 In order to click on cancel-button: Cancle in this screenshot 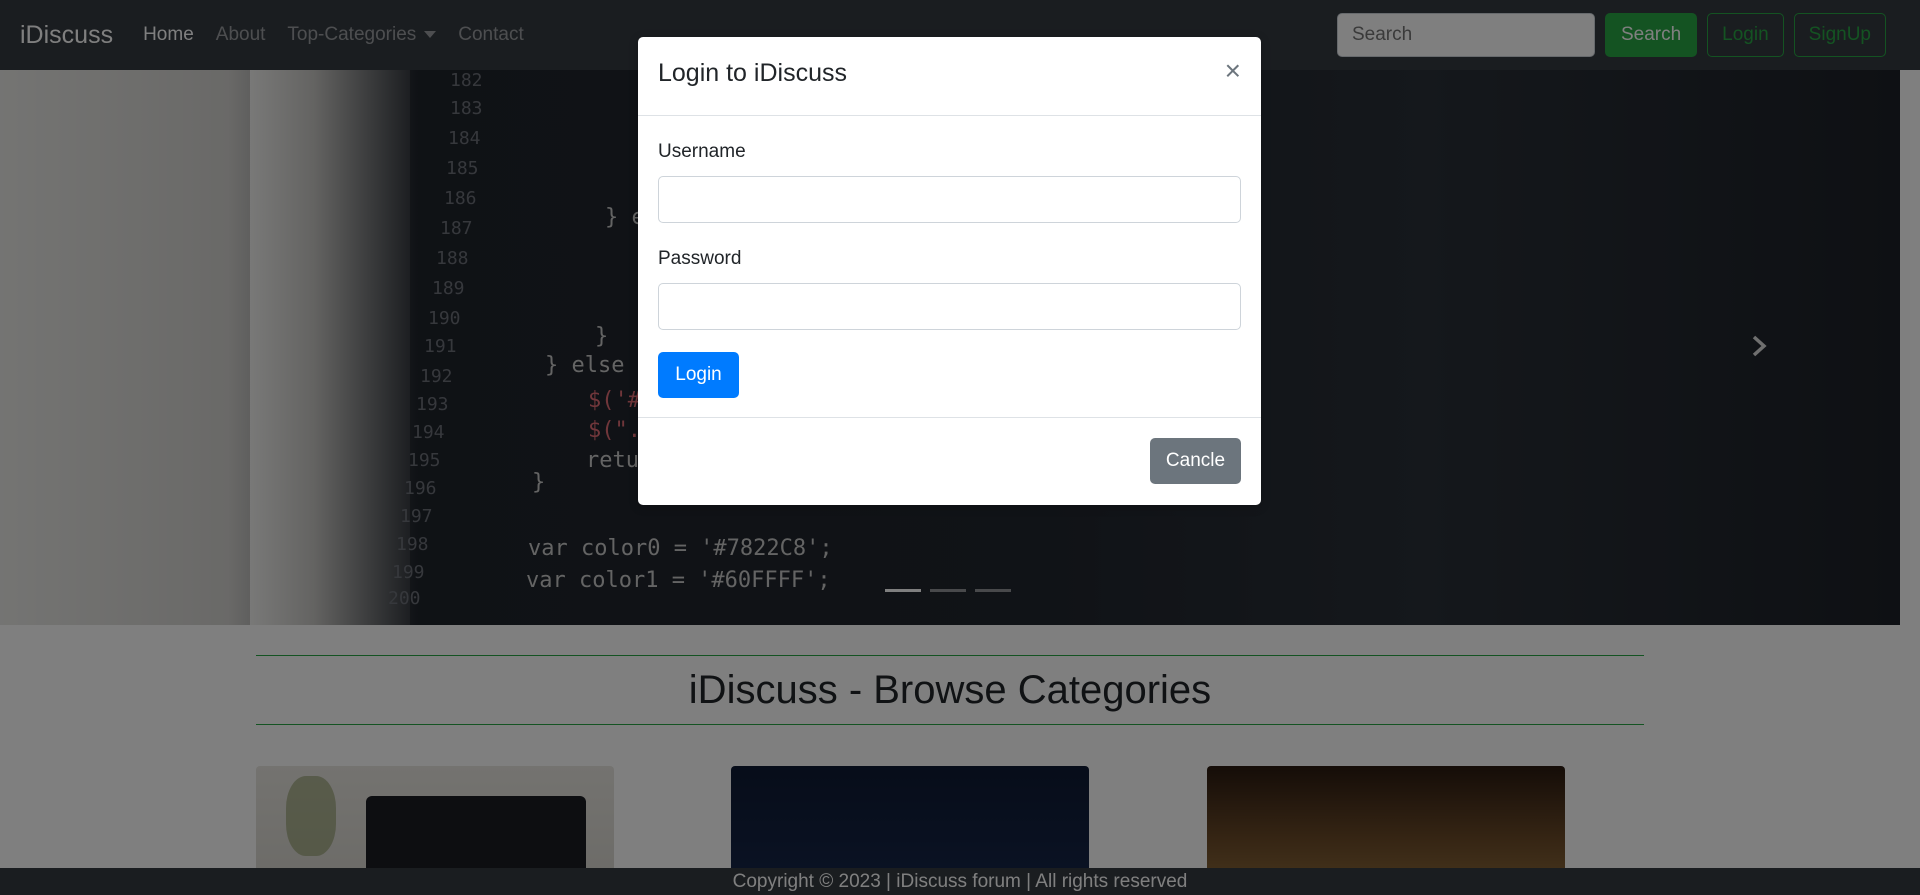, I will do `click(1195, 461)`.